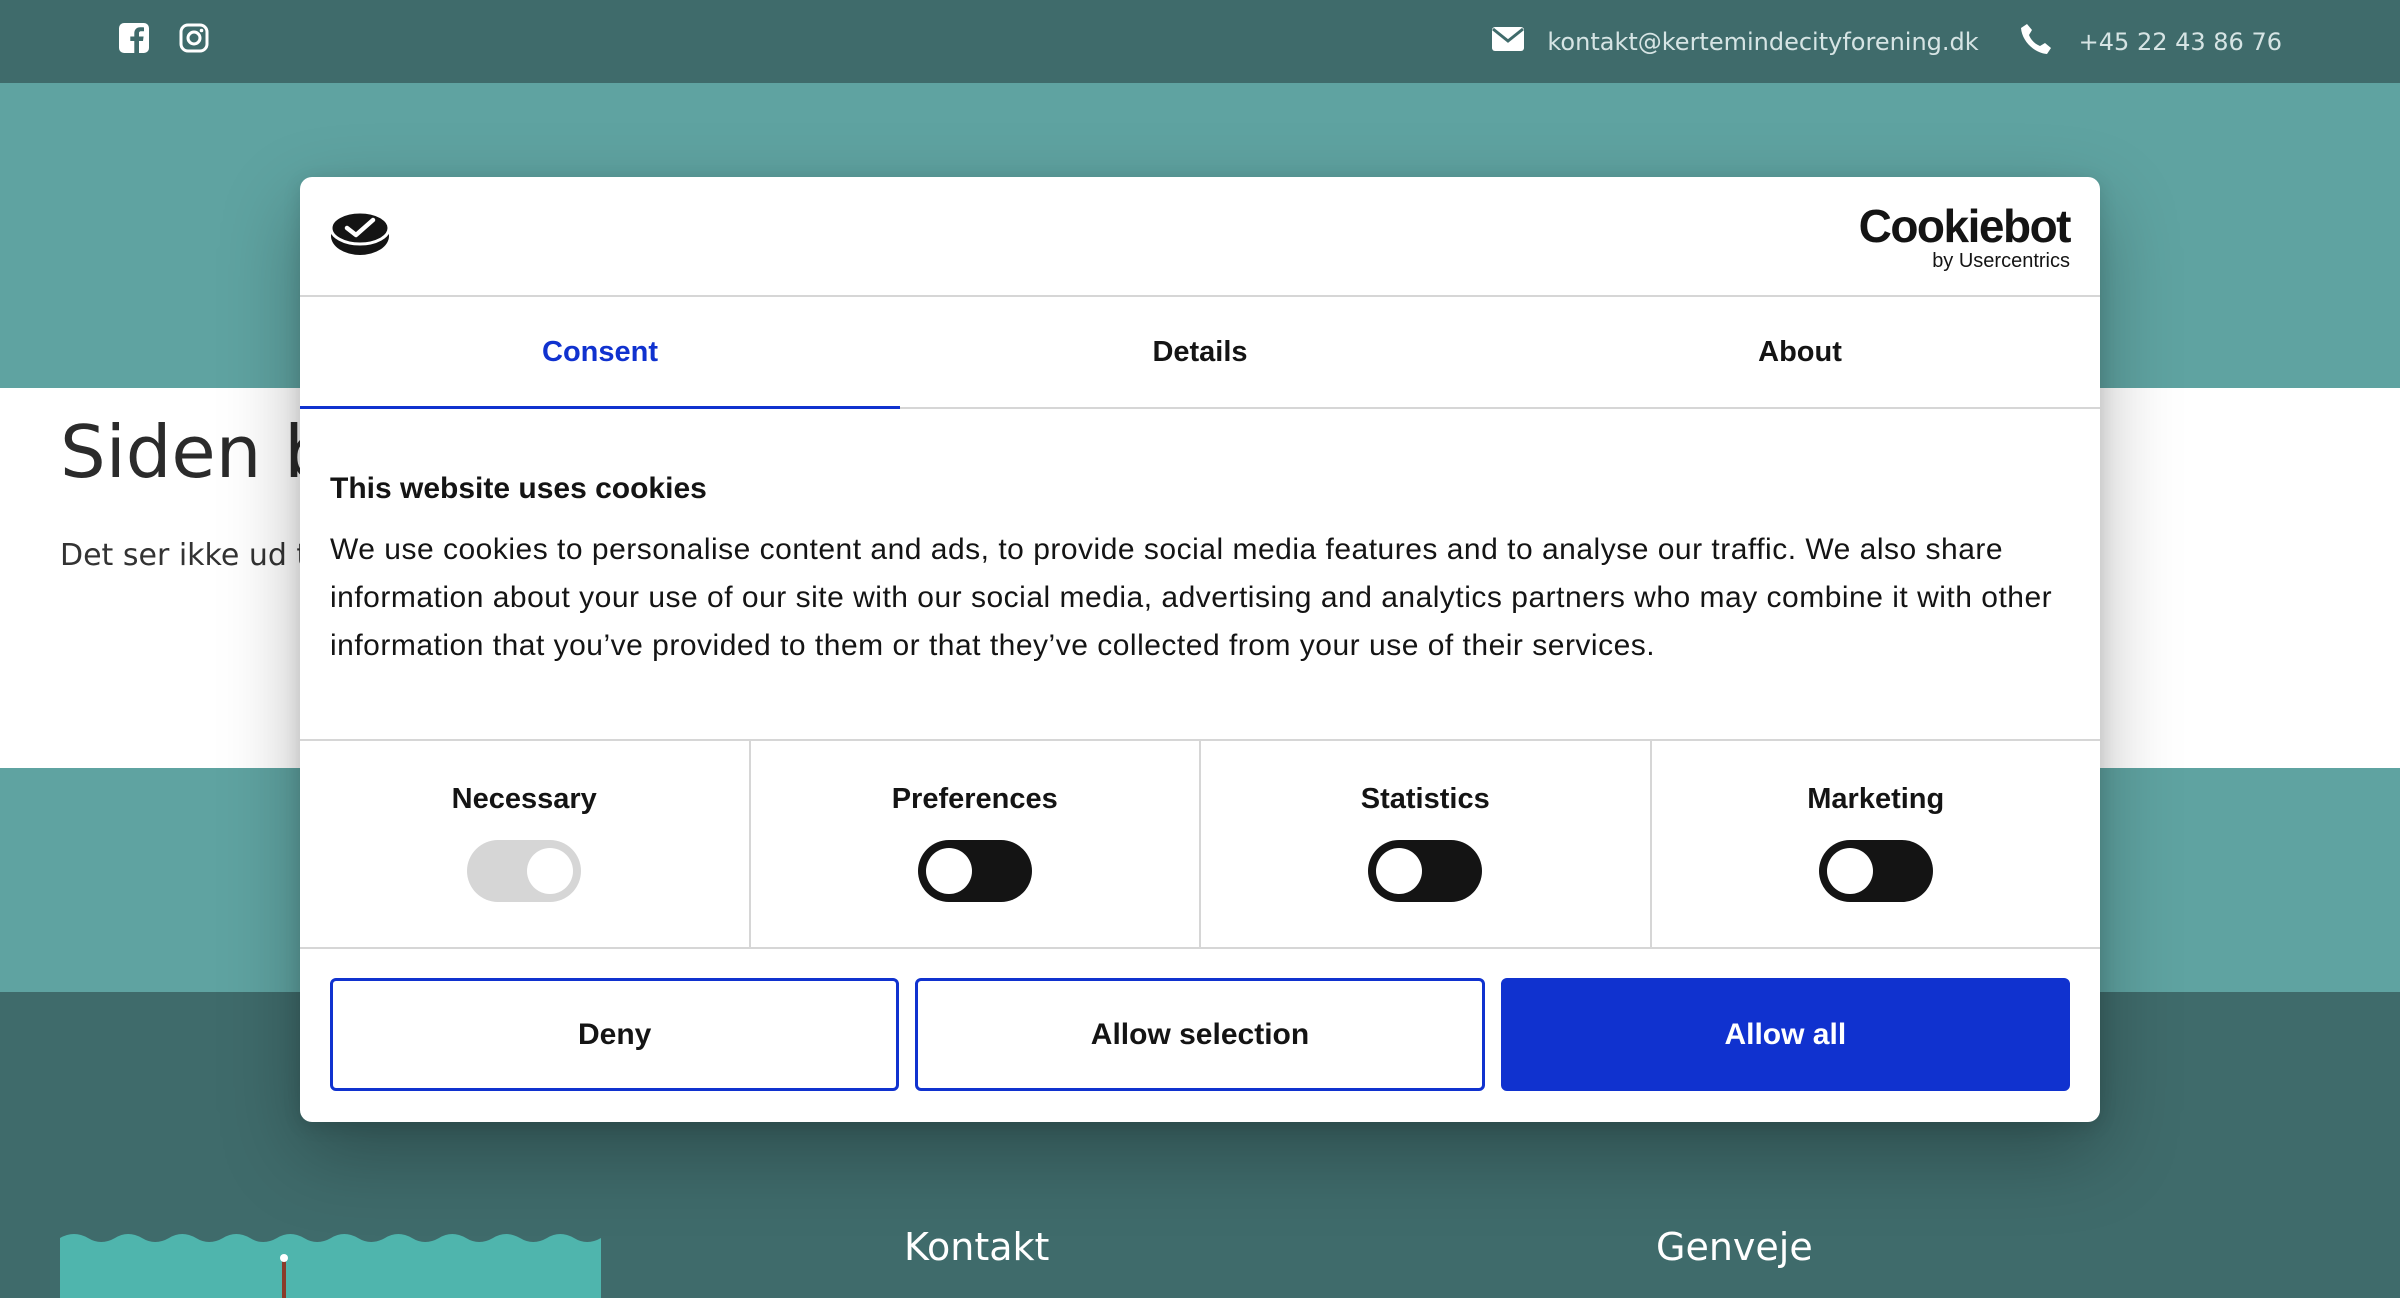  Describe the element at coordinates (974, 871) in the screenshot. I see `preferences-toggle` at that location.